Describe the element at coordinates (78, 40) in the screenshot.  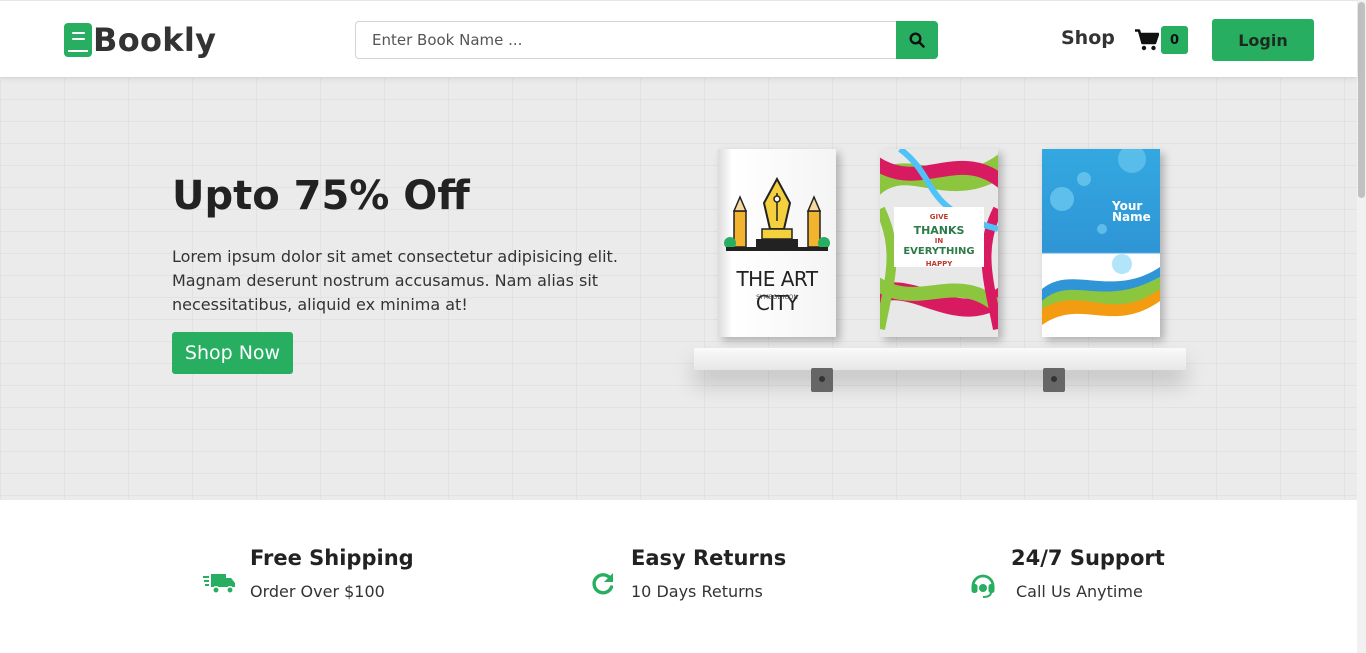
I see `book-icon` at that location.